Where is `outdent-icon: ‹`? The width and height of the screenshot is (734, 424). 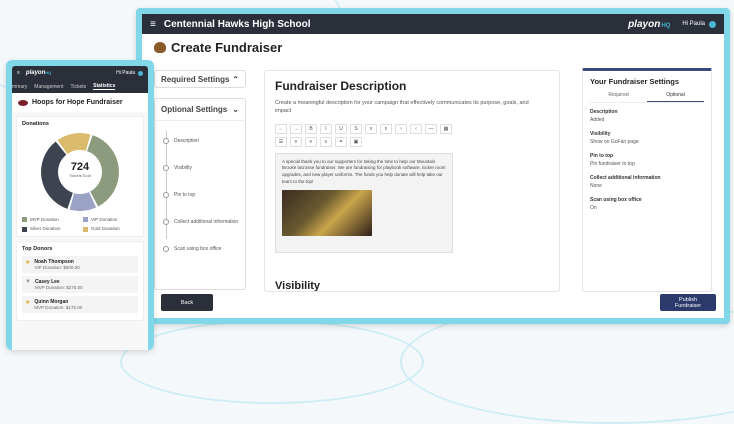 outdent-icon: ‹ is located at coordinates (416, 128).